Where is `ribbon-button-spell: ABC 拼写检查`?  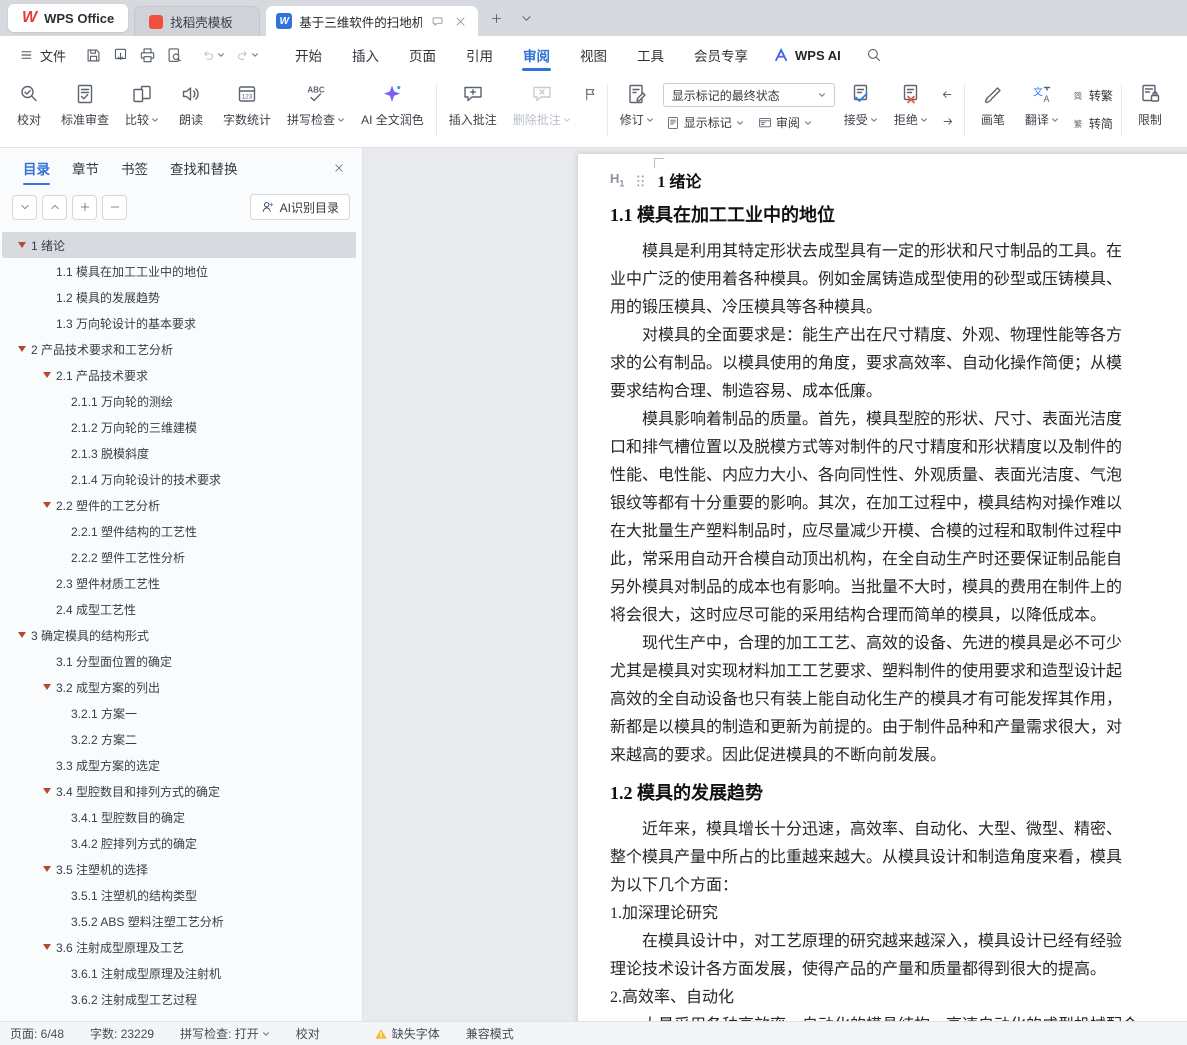
ribbon-button-spell: ABC 拼写检查 is located at coordinates (316, 110).